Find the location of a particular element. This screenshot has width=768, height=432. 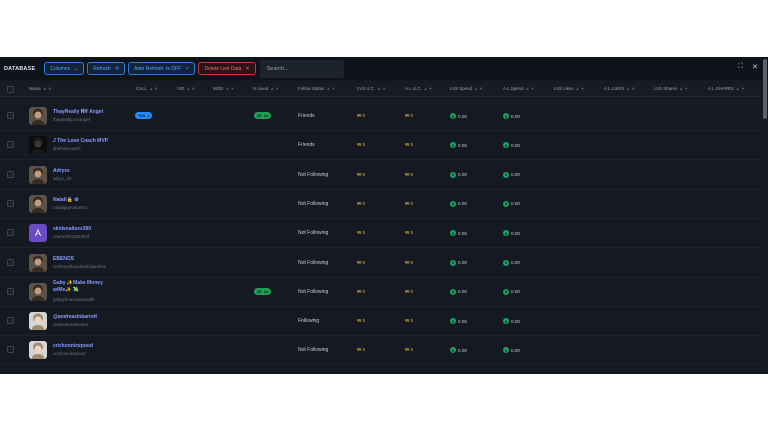

display-name: EBENOS is located at coordinates (63, 259).